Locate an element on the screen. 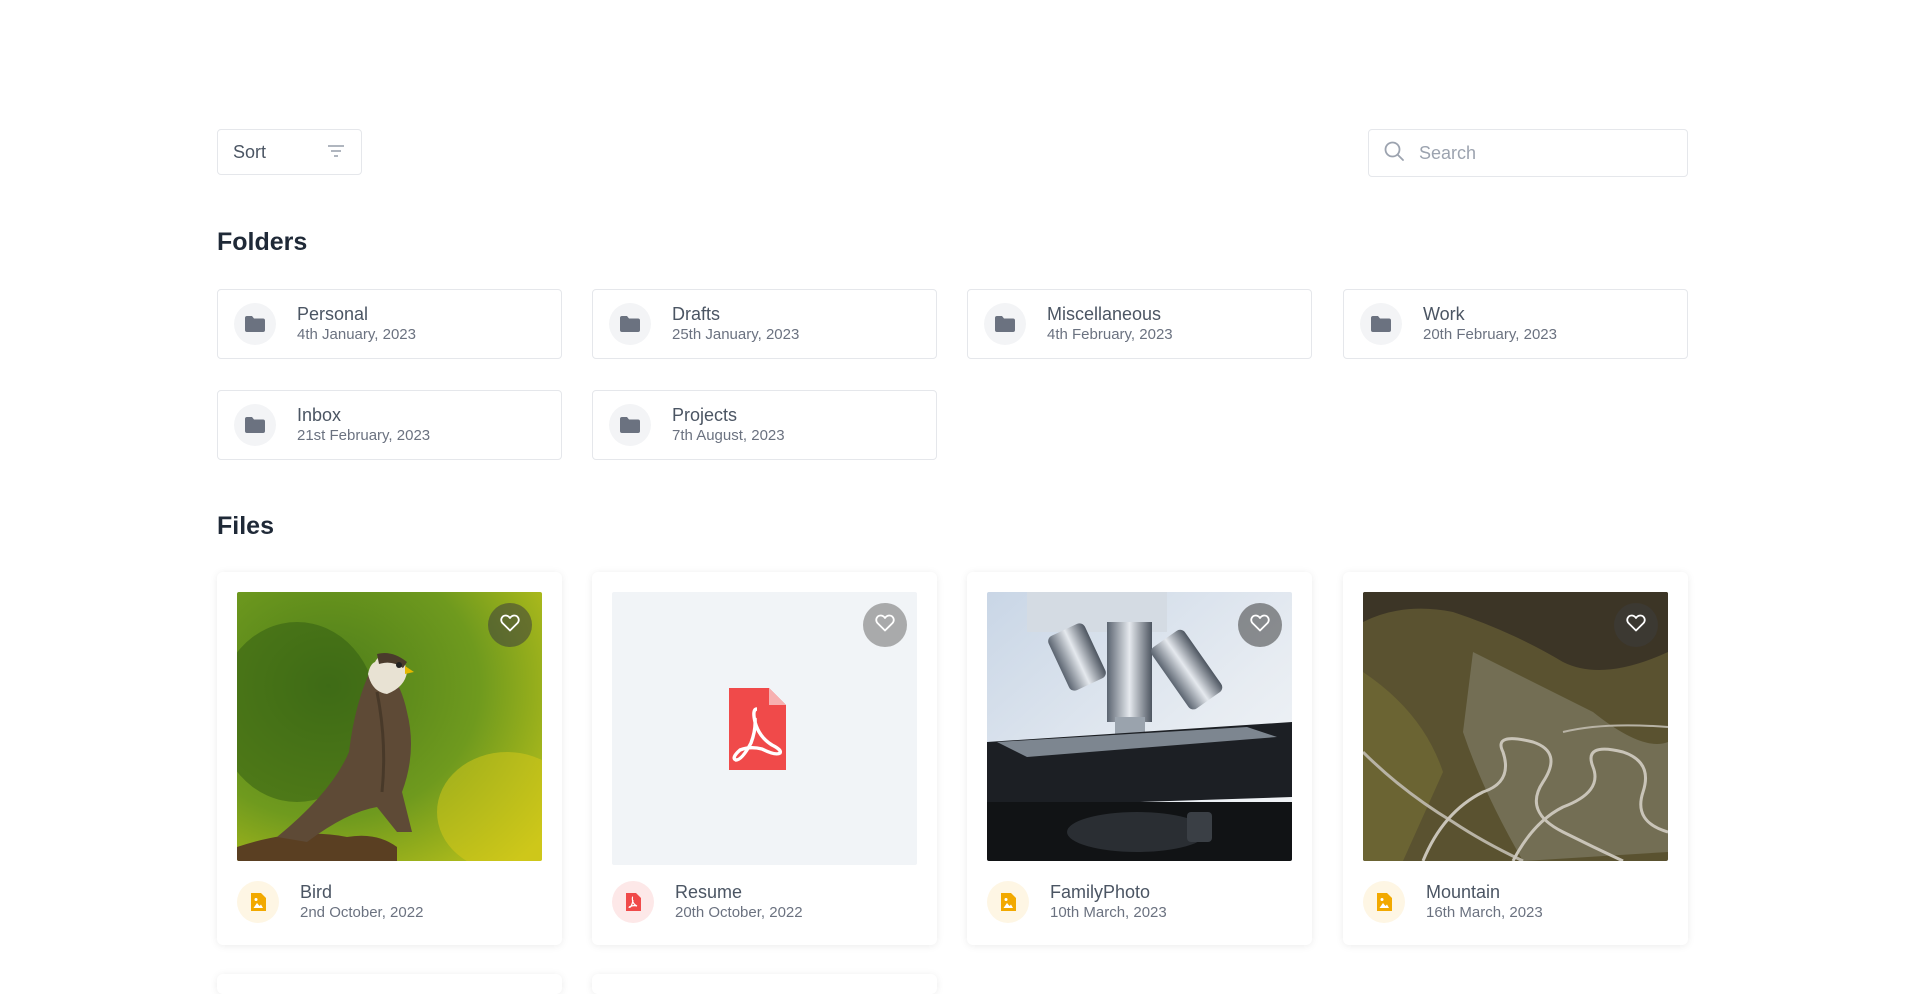 This screenshot has width=1906, height=994. folder-date: 7th August, 2023 is located at coordinates (728, 435).